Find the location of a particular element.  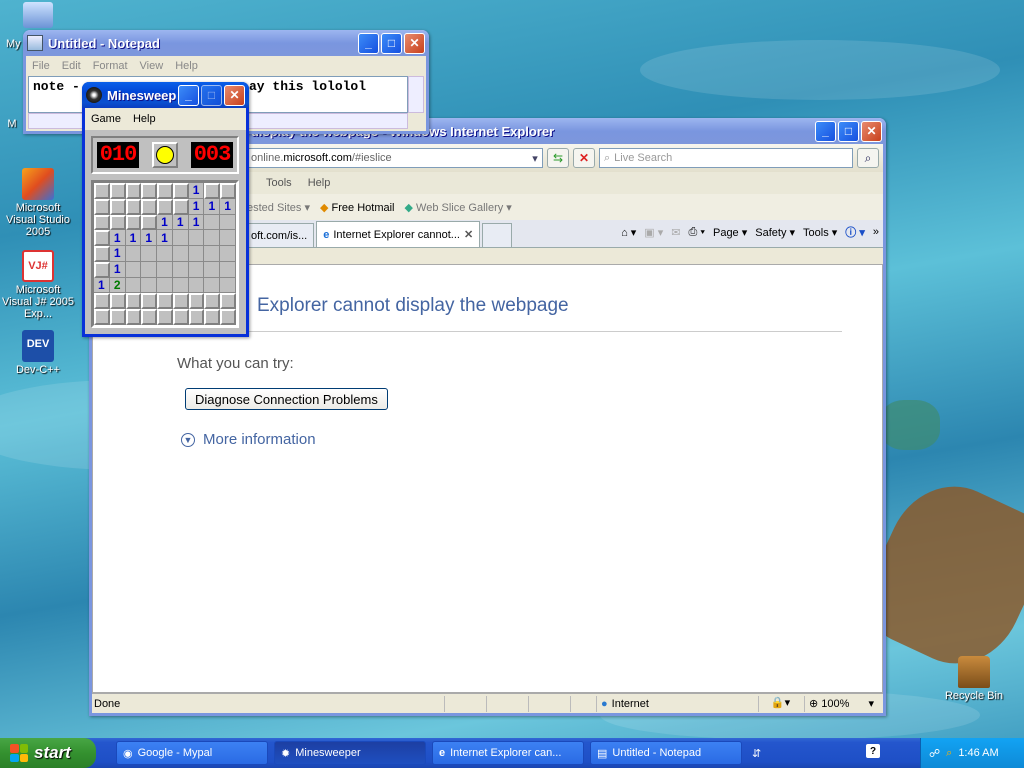

tab-ie-cannot-display: e Internet Explorer cannot... ✕ is located at coordinates (398, 234).